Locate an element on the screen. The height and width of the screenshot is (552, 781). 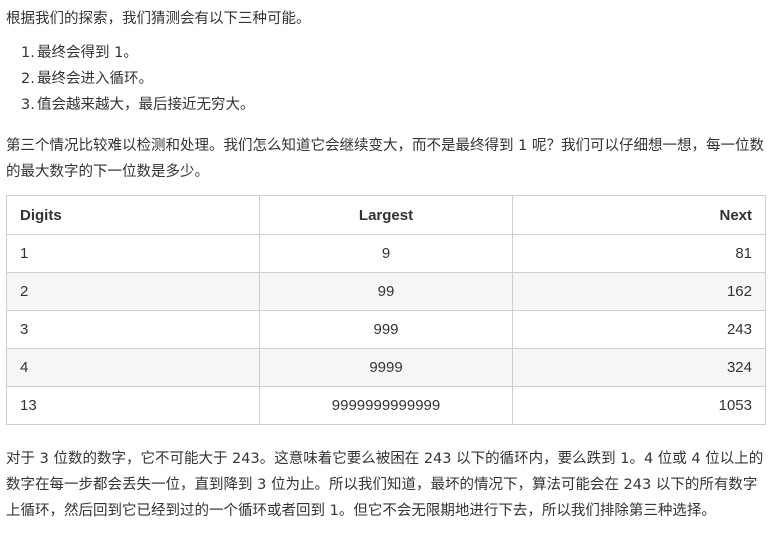
table-header-row: Digits Largest Next is located at coordinates (386, 215).